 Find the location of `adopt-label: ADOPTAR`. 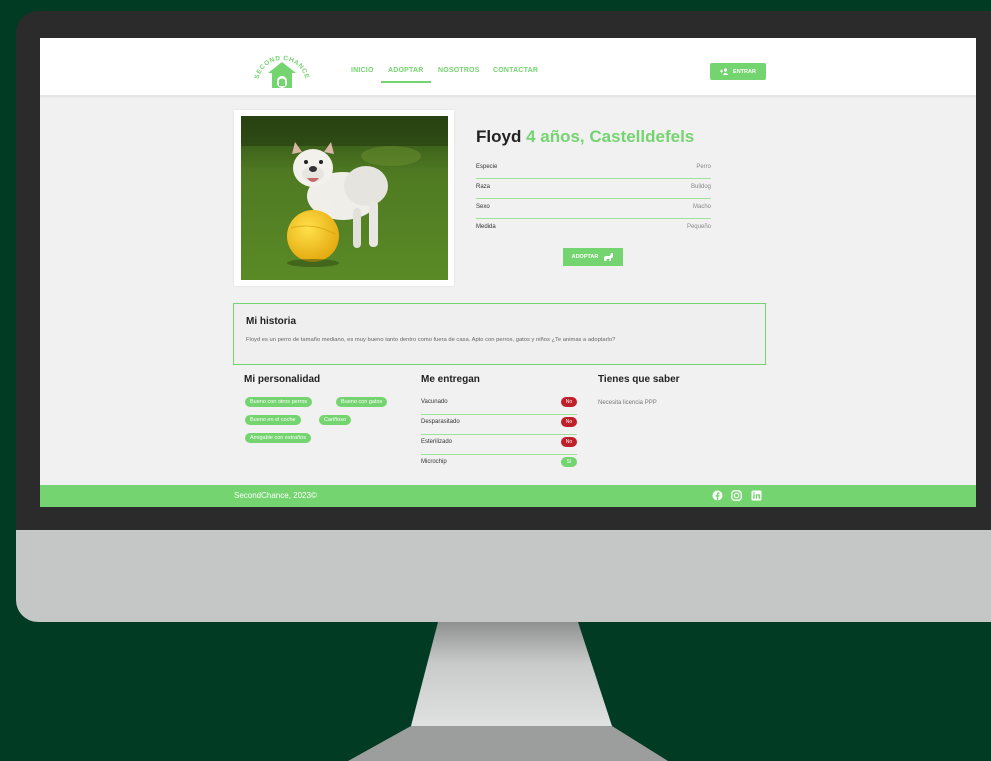

adopt-label: ADOPTAR is located at coordinates (585, 257).